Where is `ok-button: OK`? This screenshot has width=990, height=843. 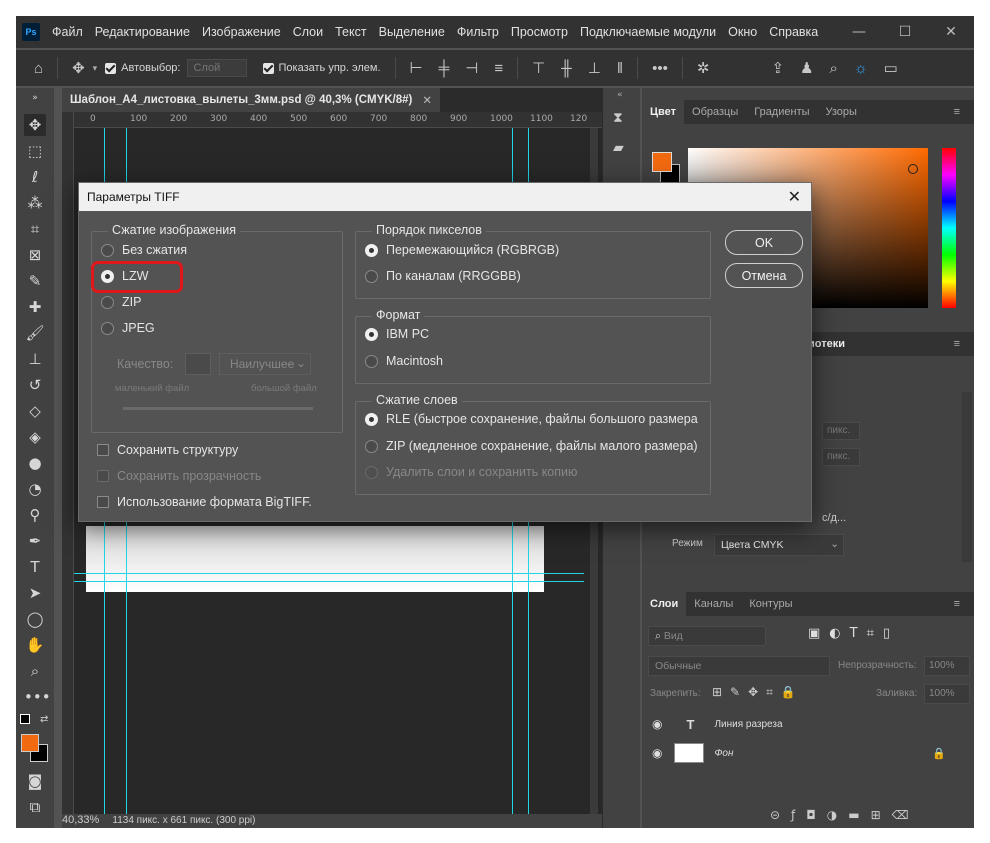 ok-button: OK is located at coordinates (764, 242).